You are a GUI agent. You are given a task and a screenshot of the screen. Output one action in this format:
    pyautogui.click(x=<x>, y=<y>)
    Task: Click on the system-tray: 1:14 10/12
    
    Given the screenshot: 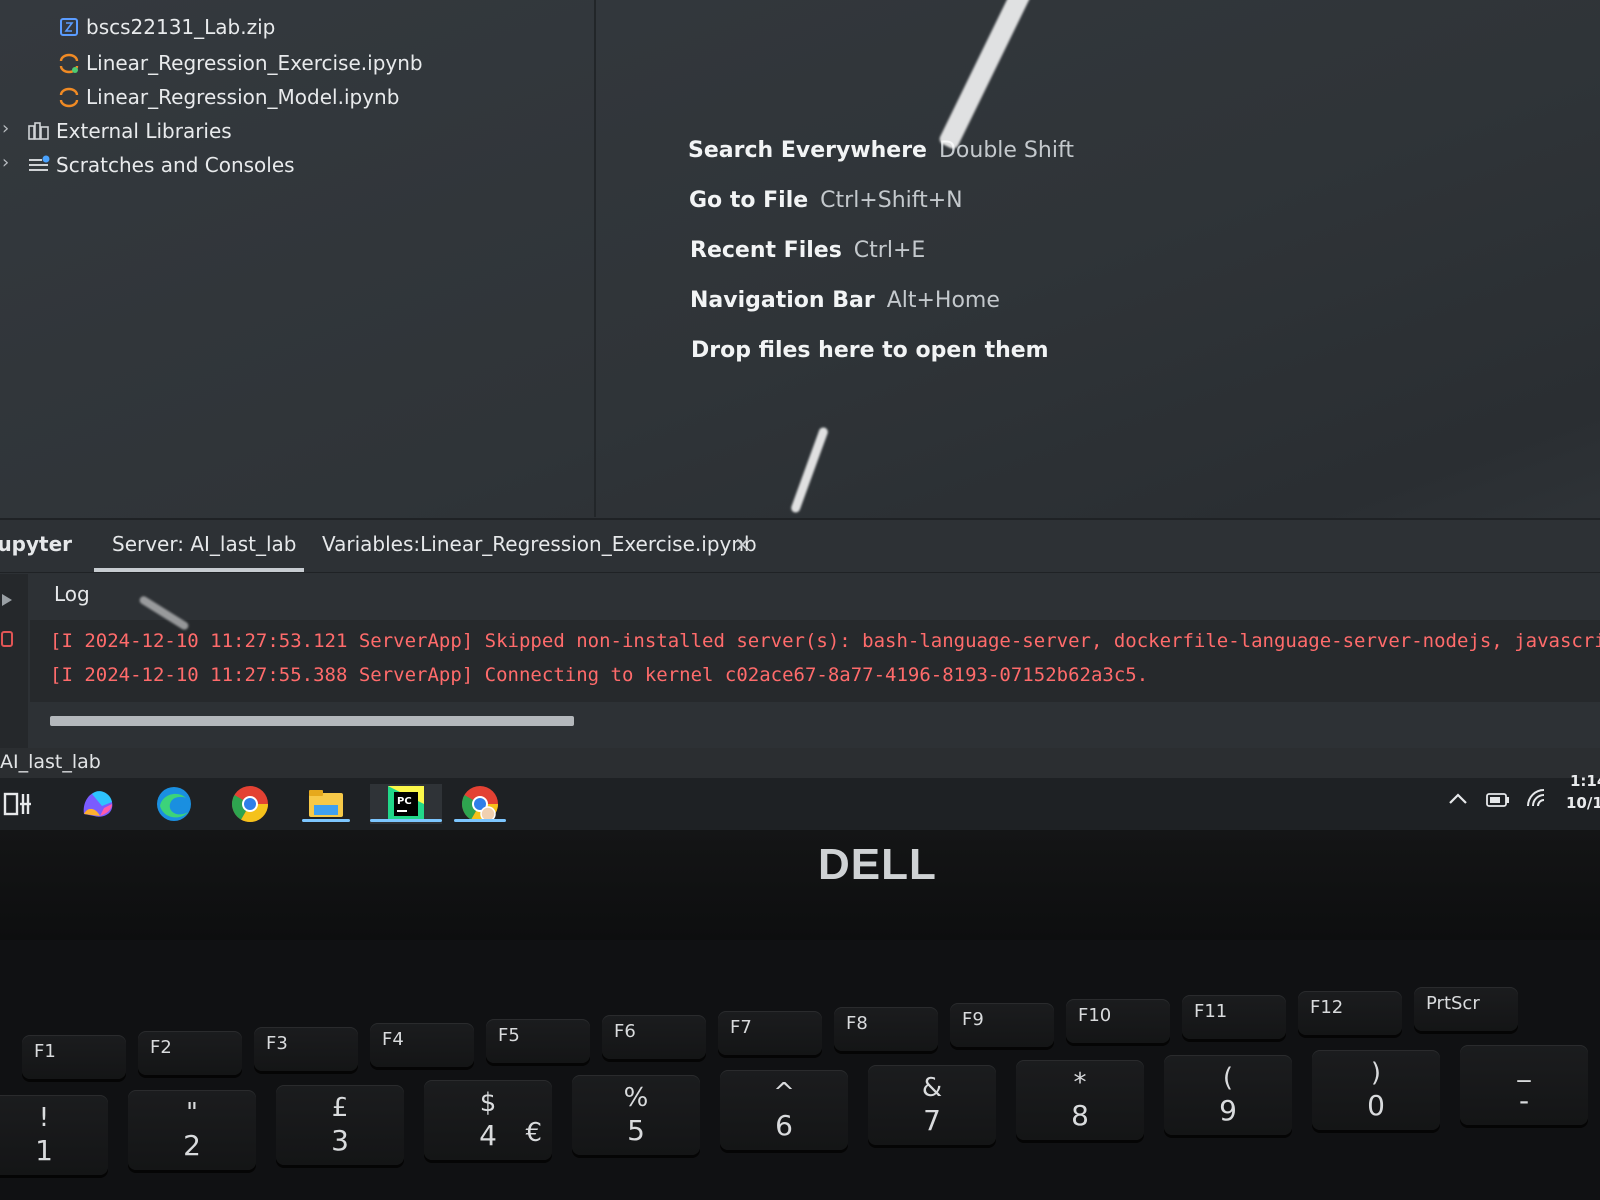 What is the action you would take?
    pyautogui.click(x=1500, y=801)
    